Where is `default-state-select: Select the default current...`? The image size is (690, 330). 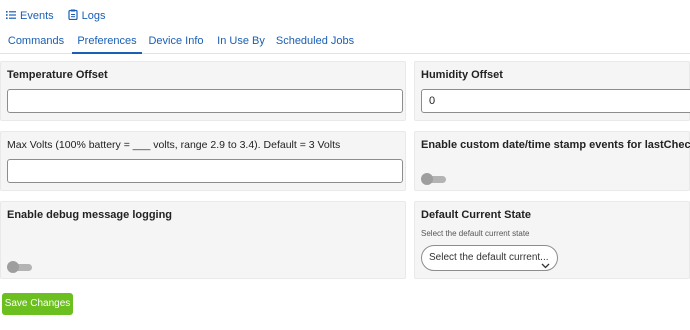 default-state-select: Select the default current... is located at coordinates (489, 258).